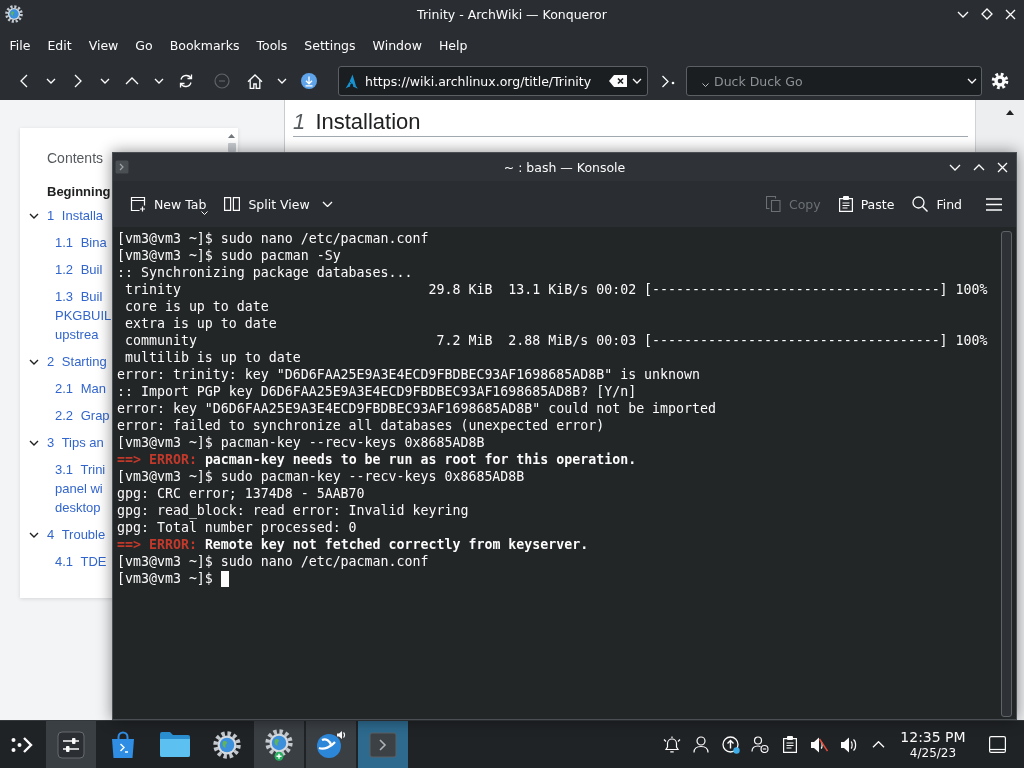 The image size is (1024, 768). Describe the element at coordinates (920, 204) in the screenshot. I see `search-icon` at that location.